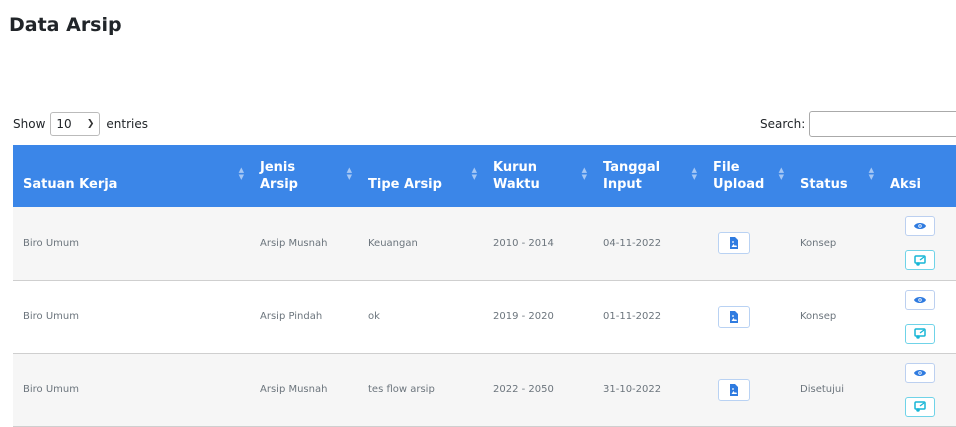 The height and width of the screenshot is (427, 956). Describe the element at coordinates (523, 243) in the screenshot. I see `cell-kurun-waktu: 2010 - 2014` at that location.